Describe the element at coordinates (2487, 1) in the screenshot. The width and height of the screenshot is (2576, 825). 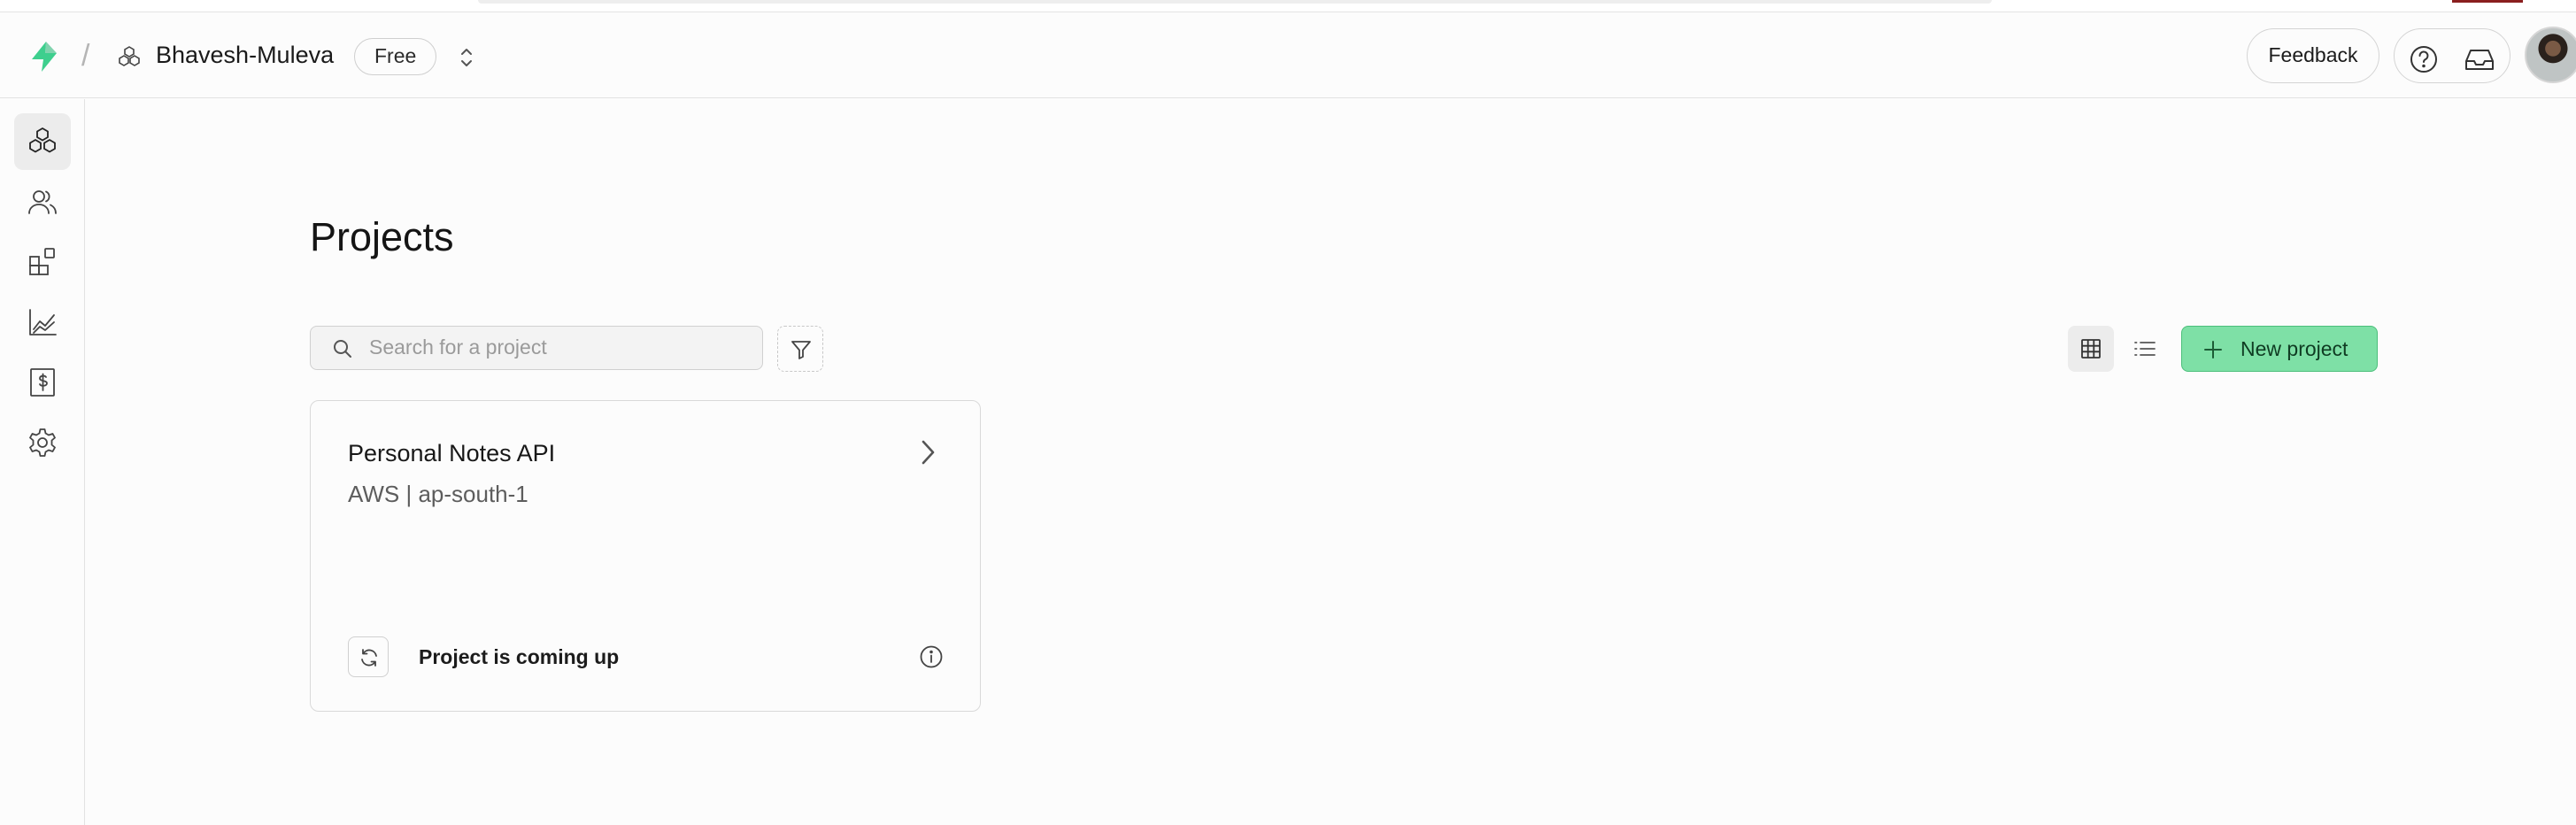
I see `browser-indicator` at that location.